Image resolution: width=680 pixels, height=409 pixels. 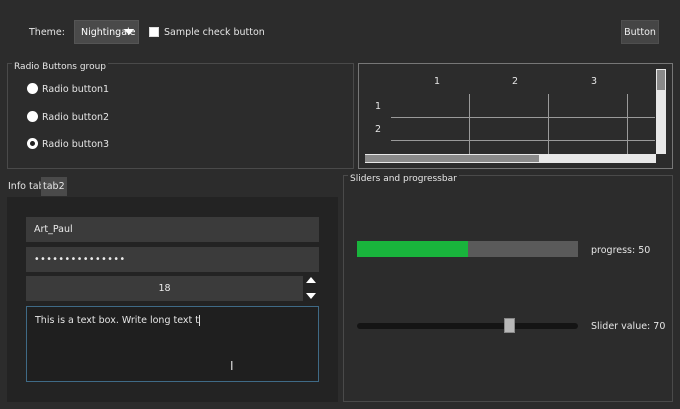 What do you see at coordinates (437, 81) in the screenshot?
I see `table-column-header-1: 1` at bounding box center [437, 81].